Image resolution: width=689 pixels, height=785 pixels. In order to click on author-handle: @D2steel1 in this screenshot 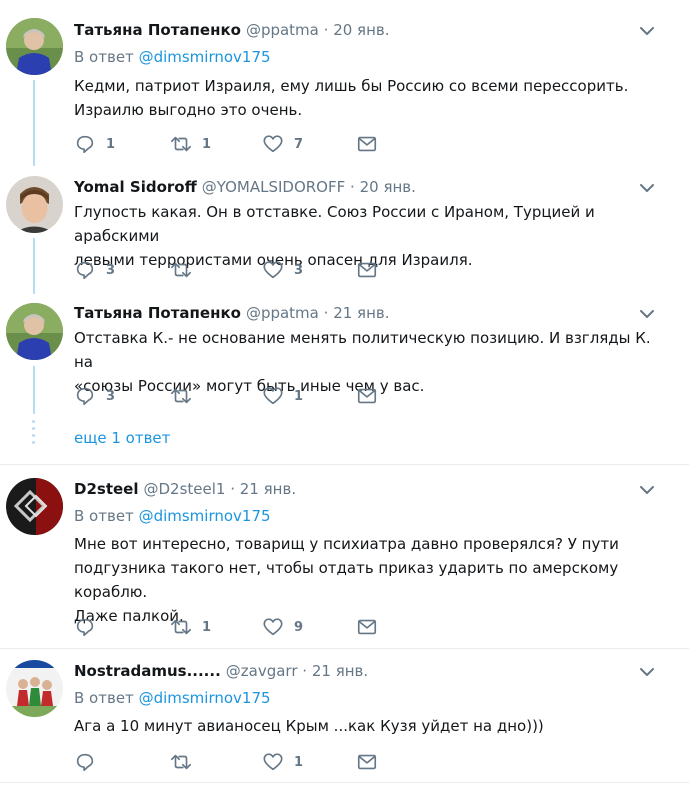, I will do `click(184, 489)`.